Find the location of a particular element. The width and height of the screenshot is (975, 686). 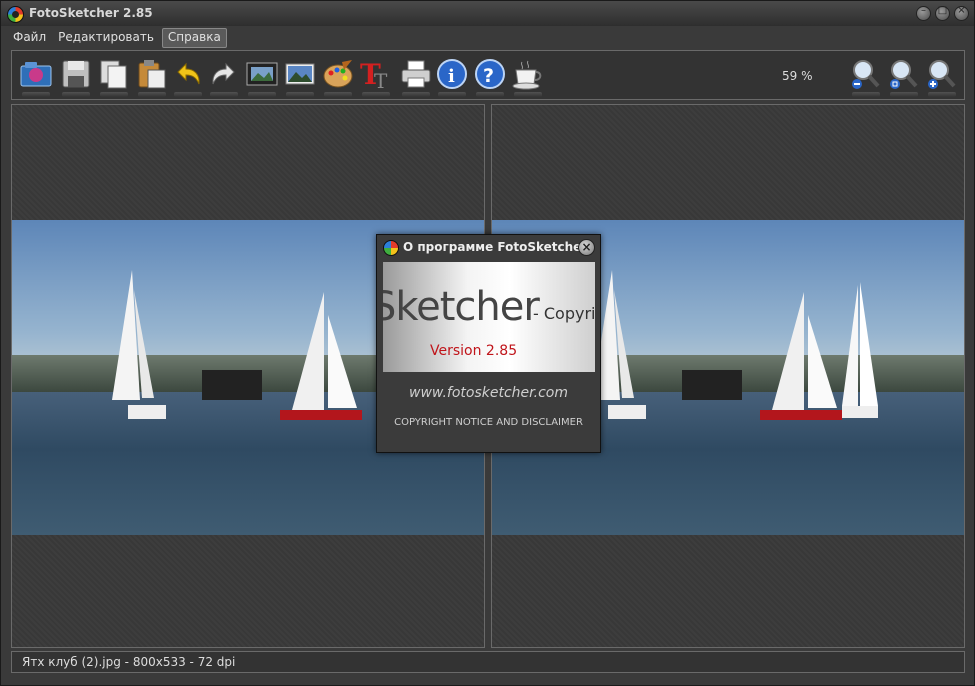

info-icon: i is located at coordinates (452, 74).